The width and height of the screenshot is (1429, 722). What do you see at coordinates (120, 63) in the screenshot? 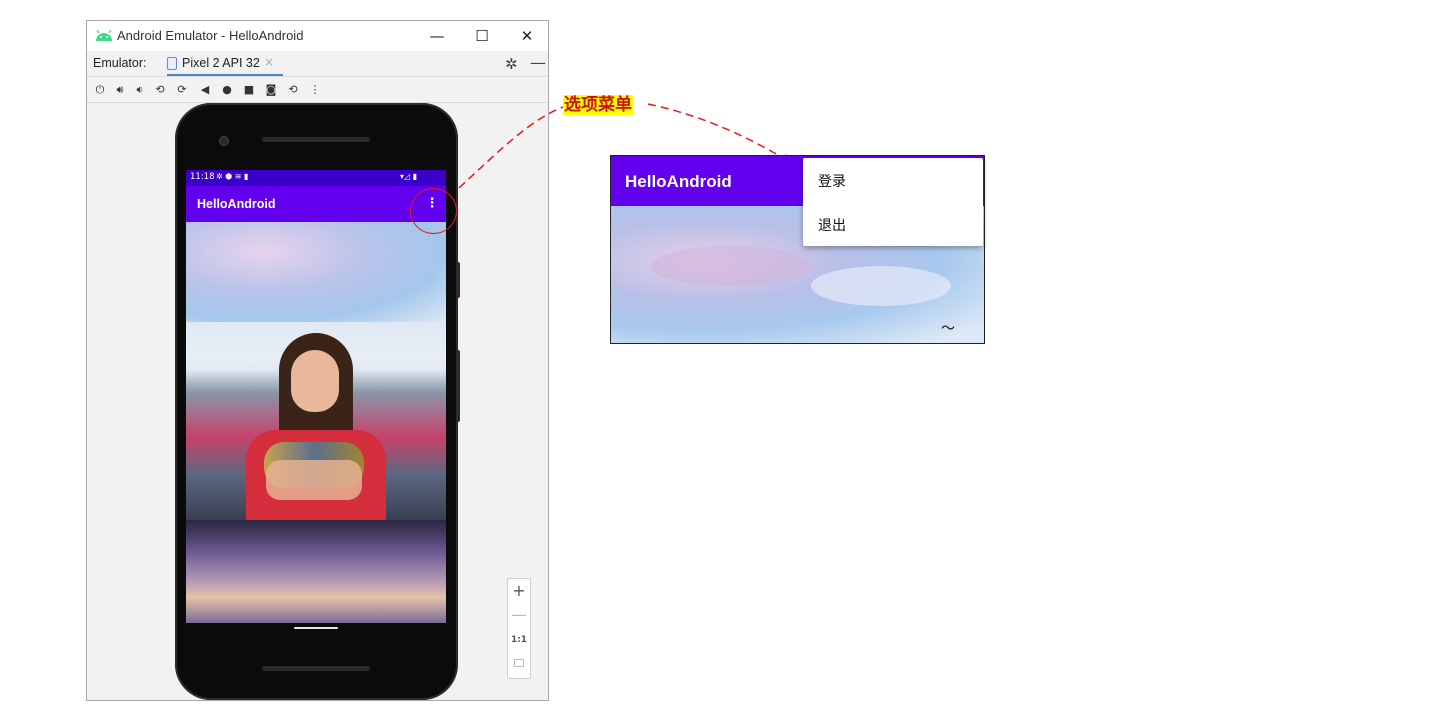
I see `emulator-label: Emulator:` at bounding box center [120, 63].